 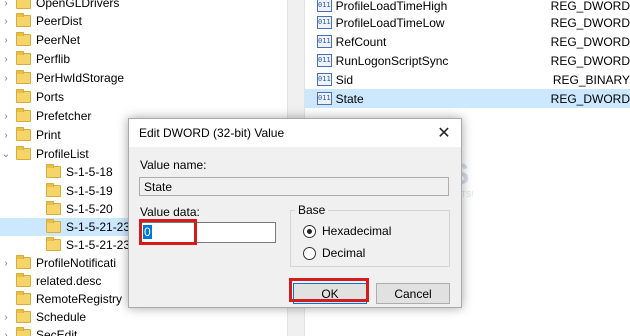 I want to click on base-label: Base, so click(x=312, y=210).